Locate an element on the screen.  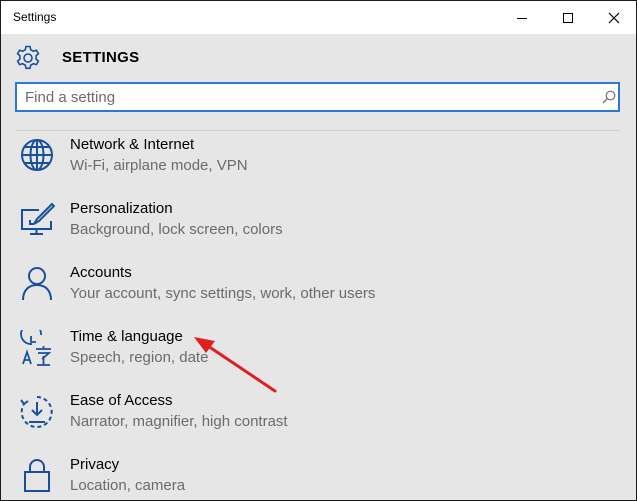
minimize-icon is located at coordinates (522, 18).